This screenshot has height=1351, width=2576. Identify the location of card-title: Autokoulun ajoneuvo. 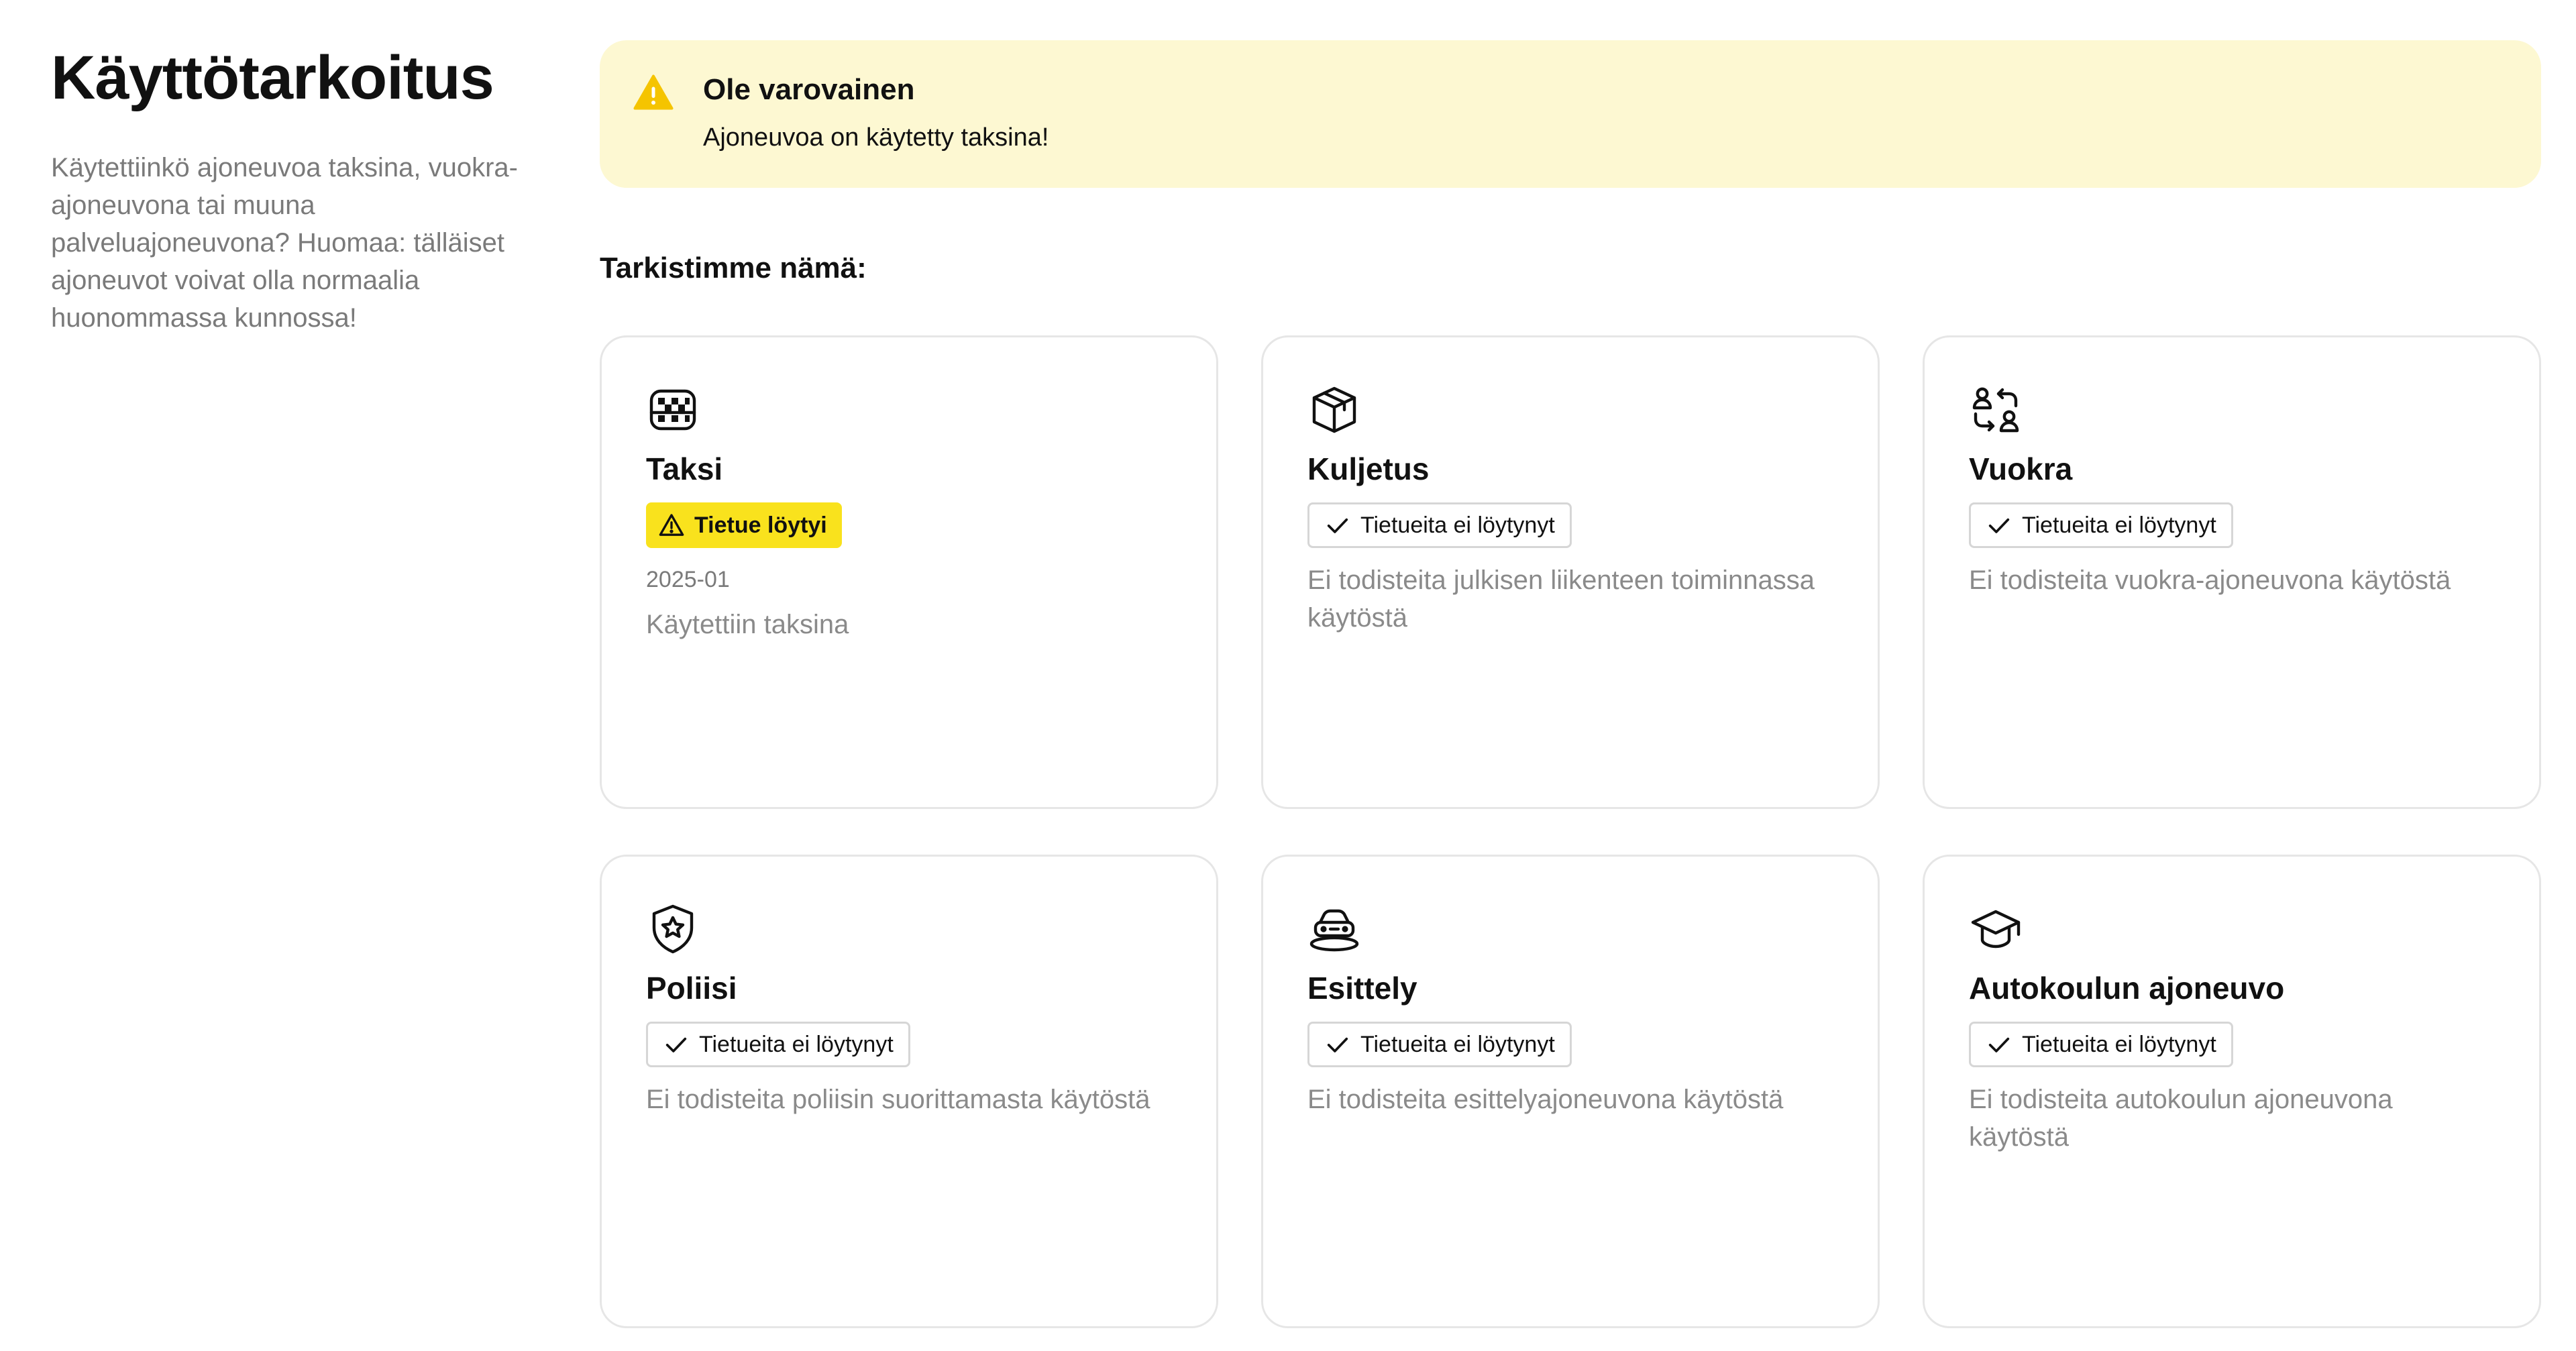
(2127, 988).